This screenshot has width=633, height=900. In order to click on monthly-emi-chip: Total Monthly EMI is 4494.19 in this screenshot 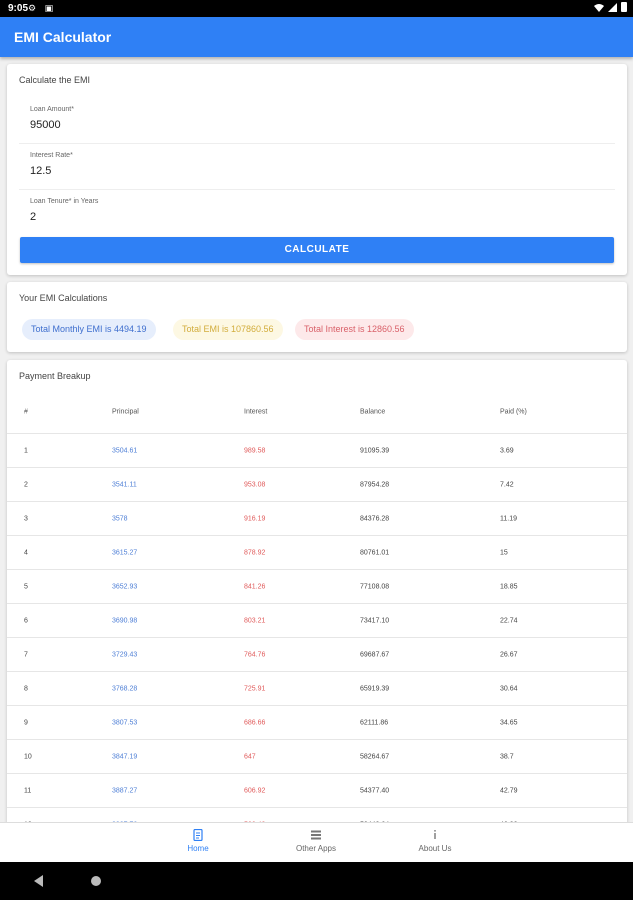, I will do `click(89, 329)`.